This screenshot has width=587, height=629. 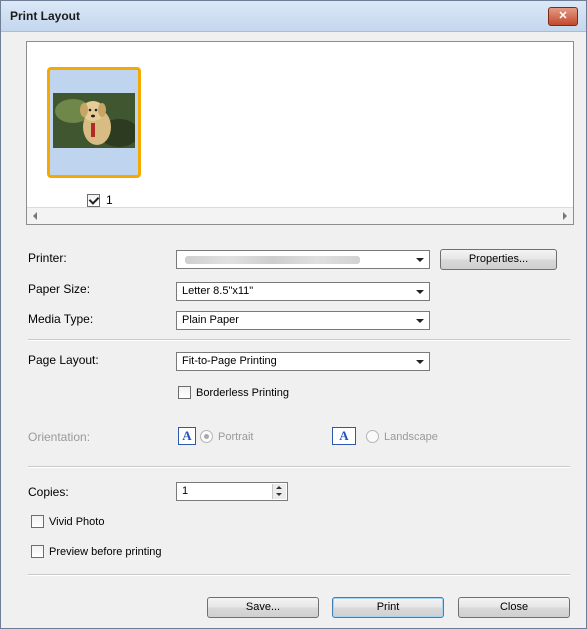 What do you see at coordinates (565, 216) in the screenshot?
I see `scroll-right-icon` at bounding box center [565, 216].